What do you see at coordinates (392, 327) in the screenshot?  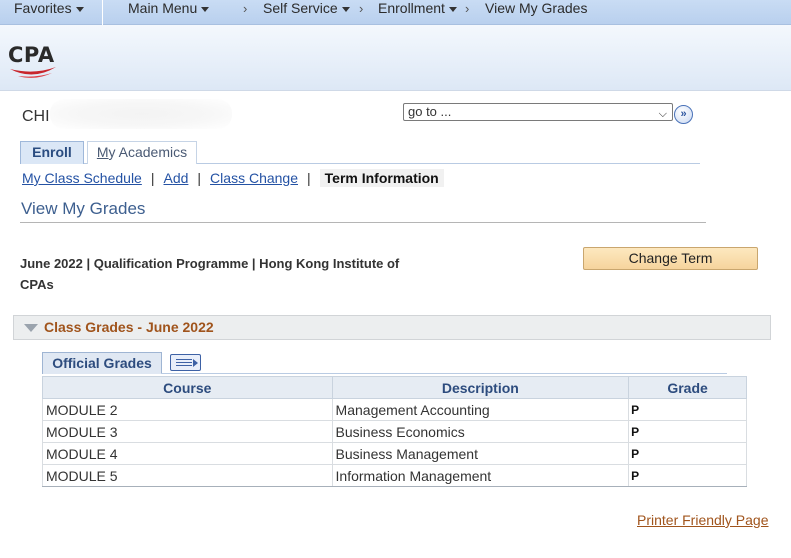 I see `class-grades-section-header: Class Grades - June 2022` at bounding box center [392, 327].